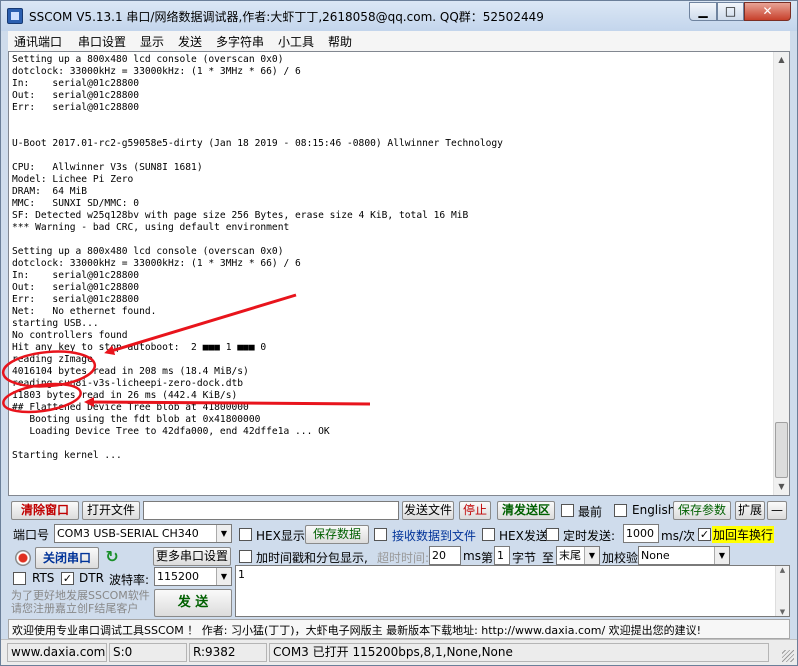 This screenshot has height=666, width=798. I want to click on port-select: COM3 USB-SERIAL CH340 ▼, so click(143, 533).